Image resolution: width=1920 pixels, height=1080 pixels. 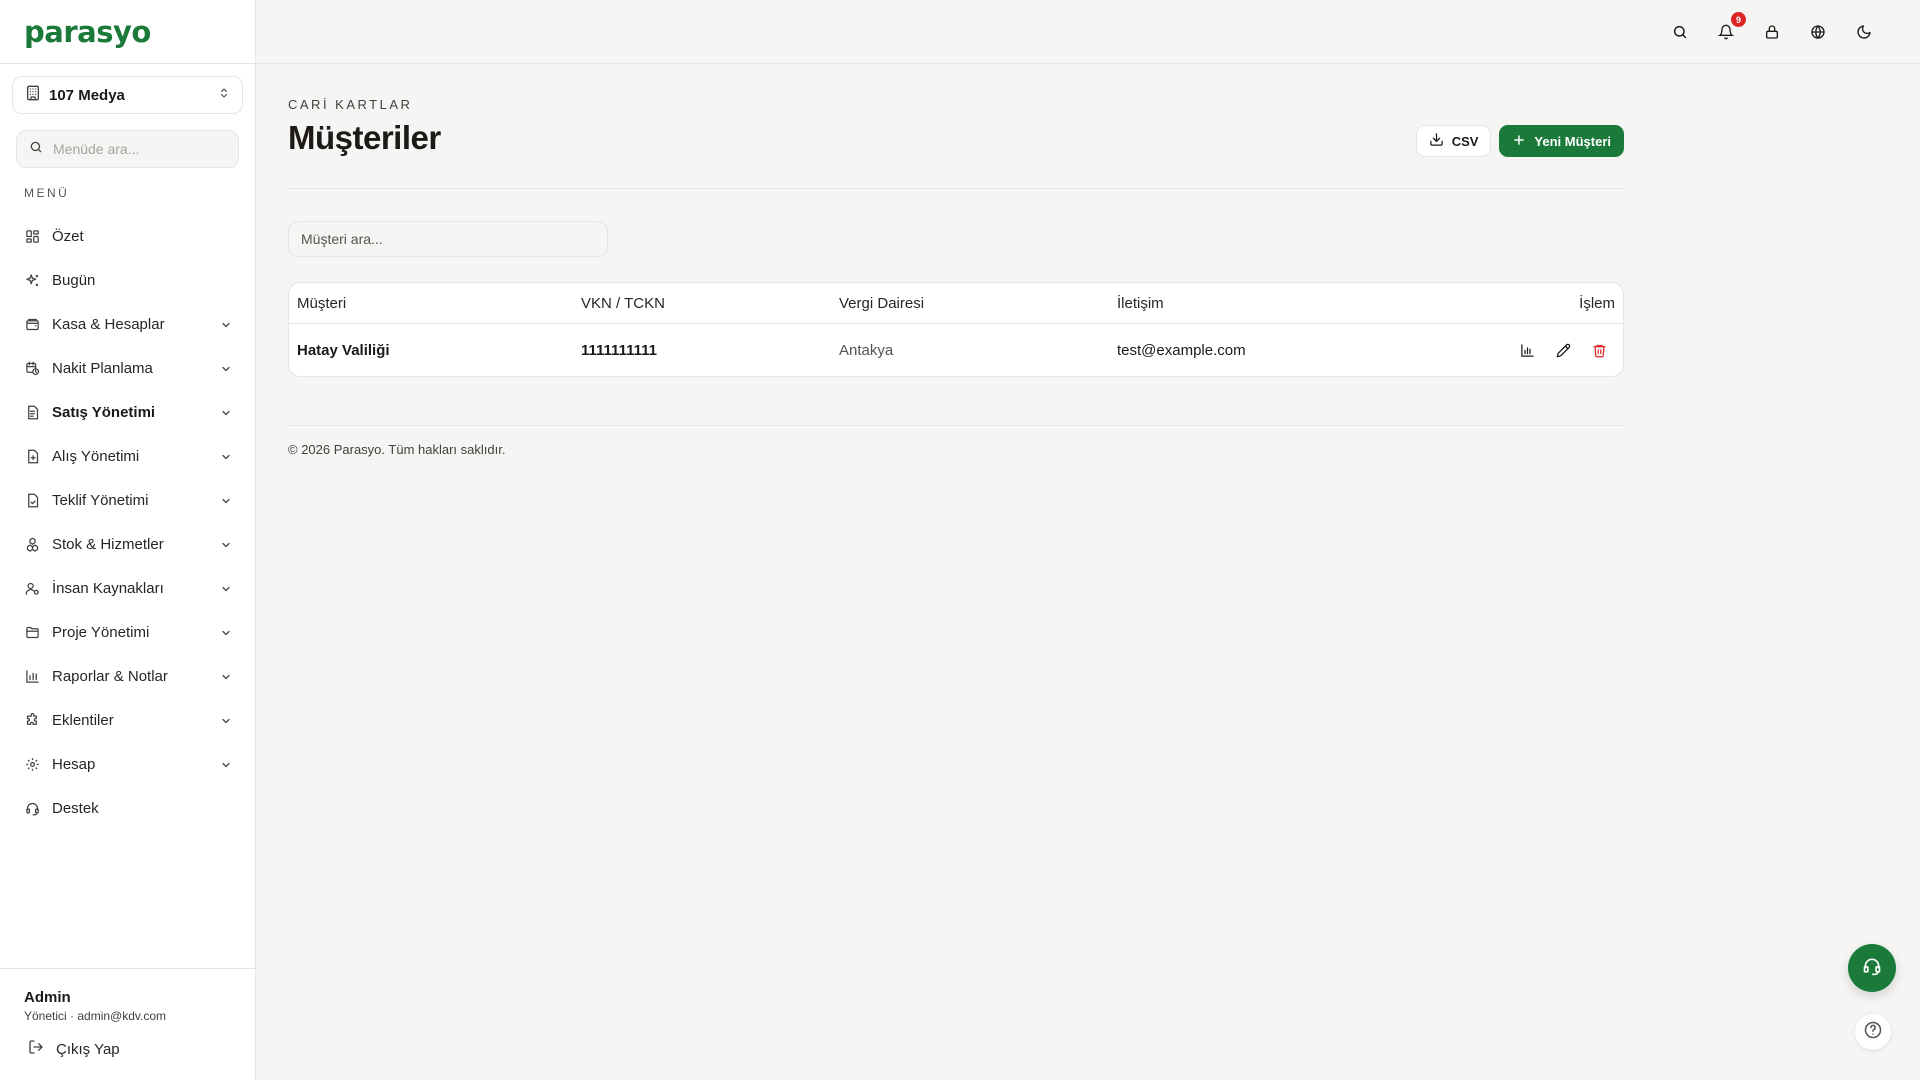 I want to click on delete-trash-icon, so click(x=1599, y=350).